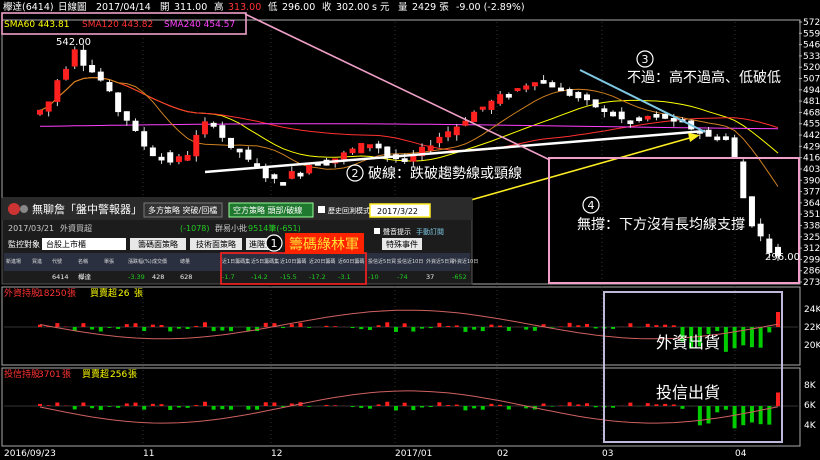 The width and height of the screenshot is (820, 460). What do you see at coordinates (321, 209) in the screenshot?
I see `history-checkbox` at bounding box center [321, 209].